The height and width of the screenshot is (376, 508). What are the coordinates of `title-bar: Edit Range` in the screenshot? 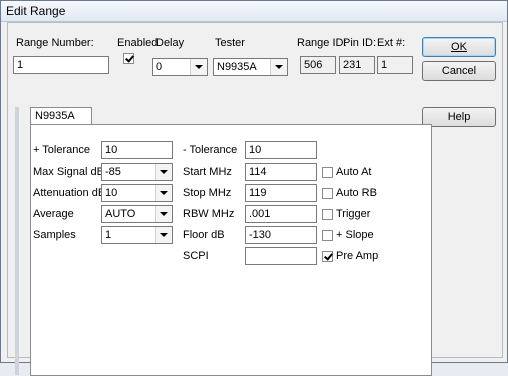 It's located at (254, 11).